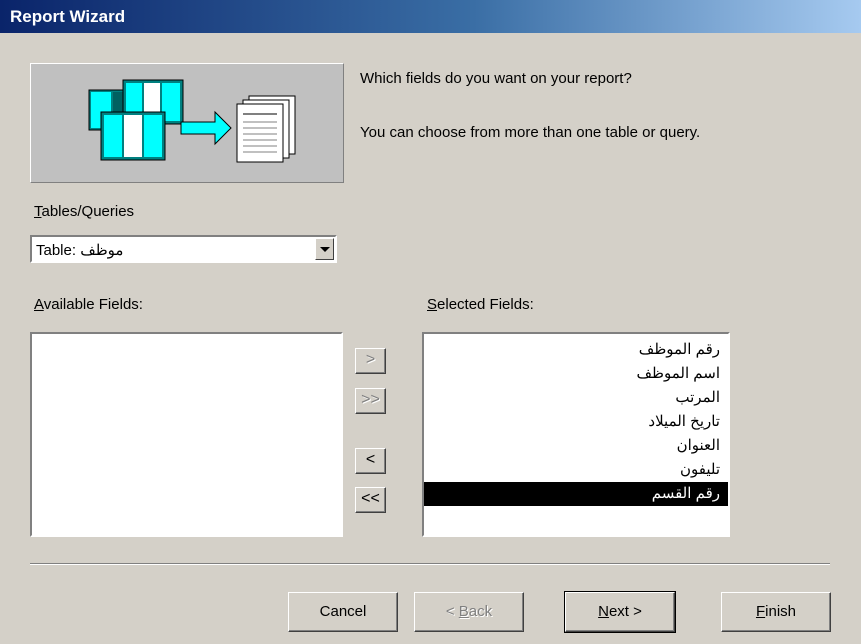 This screenshot has height=644, width=861. I want to click on prompt-question: Which fields do you want on your report?, so click(496, 78).